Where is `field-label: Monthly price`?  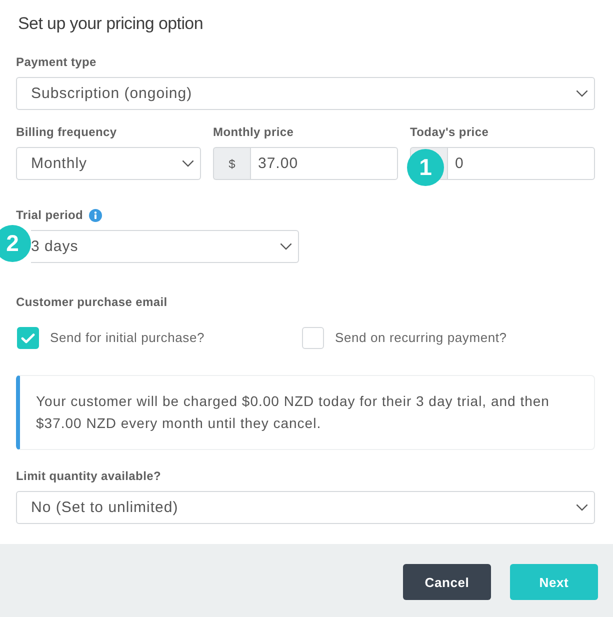
field-label: Monthly price is located at coordinates (253, 132).